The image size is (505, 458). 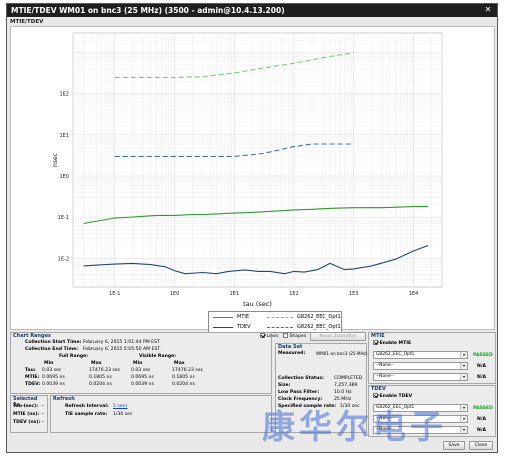 What do you see at coordinates (179, 363) in the screenshot?
I see `visible-max-header: Max` at bounding box center [179, 363].